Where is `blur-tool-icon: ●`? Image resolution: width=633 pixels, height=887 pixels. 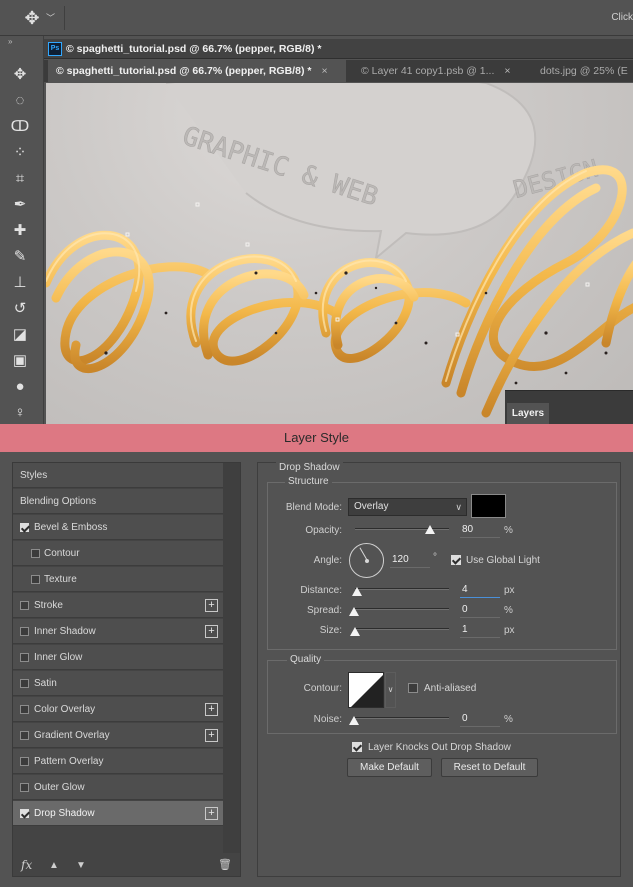 blur-tool-icon: ● is located at coordinates (20, 387).